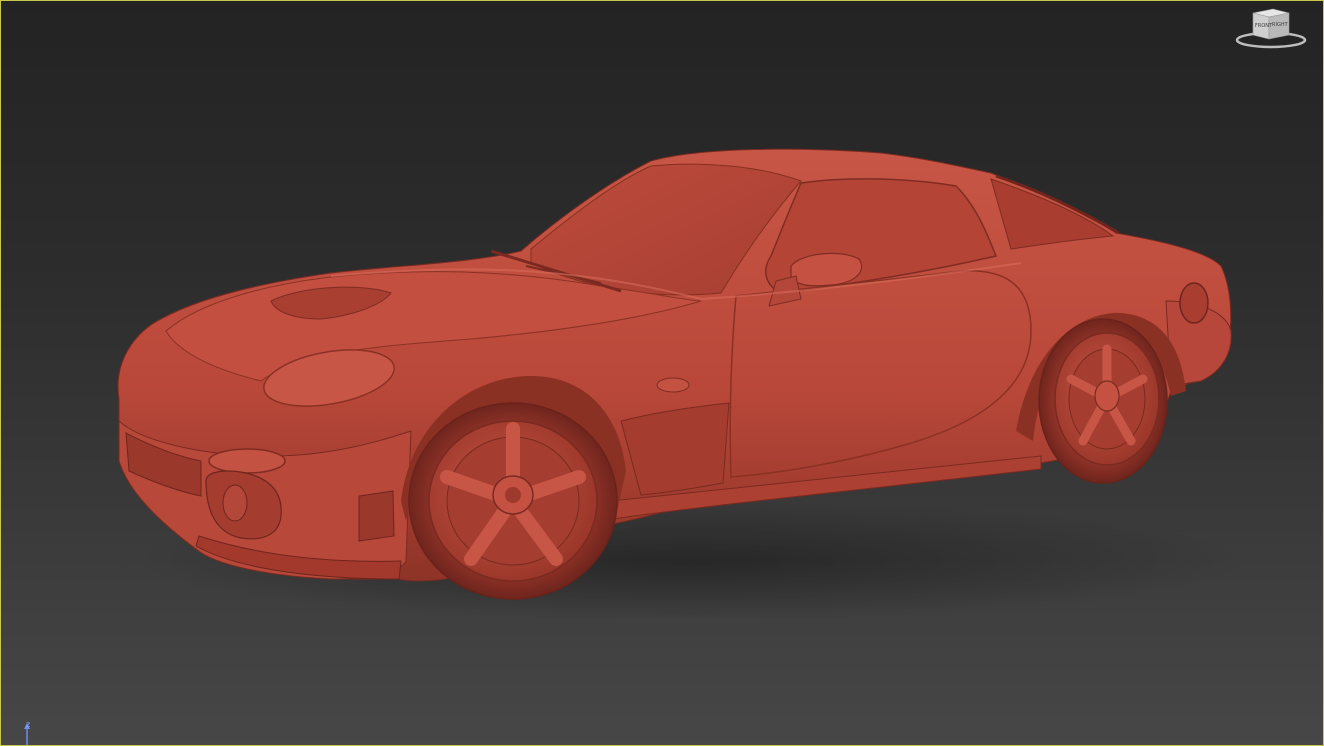 This screenshot has height=746, width=1324. Describe the element at coordinates (247, 461) in the screenshot. I see `foglight-upper` at that location.